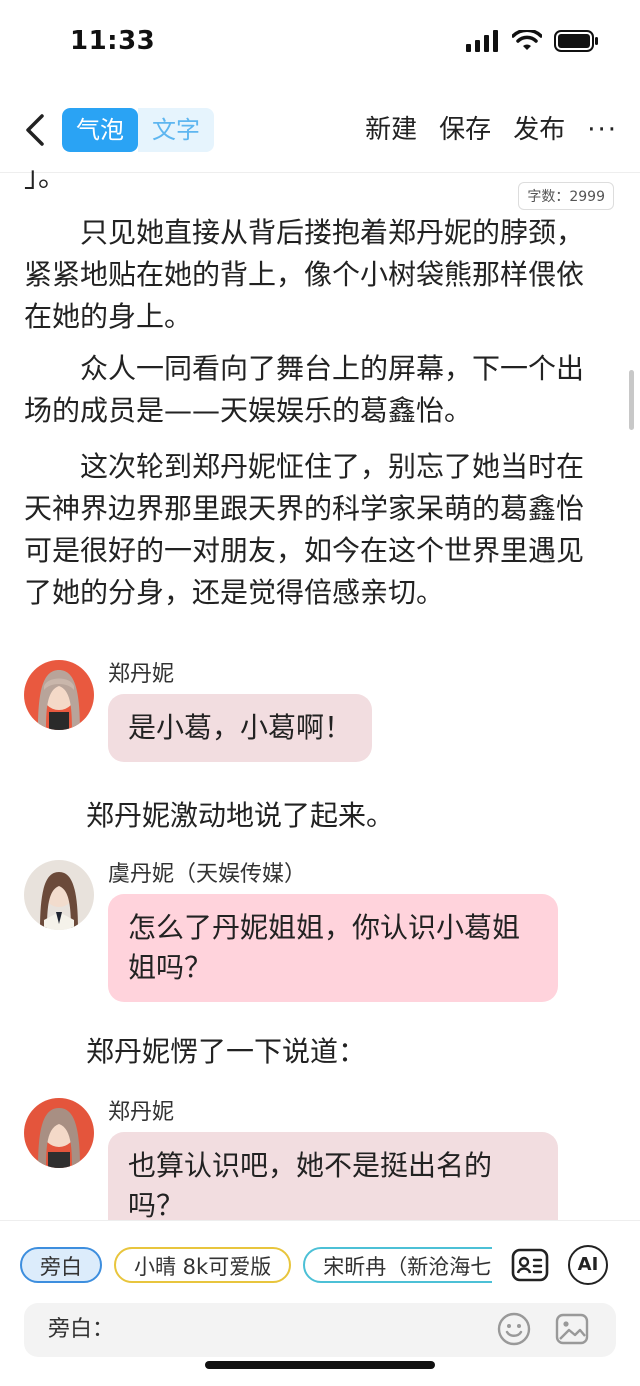 This screenshot has height=1386, width=640. I want to click on signal-icon, so click(482, 41).